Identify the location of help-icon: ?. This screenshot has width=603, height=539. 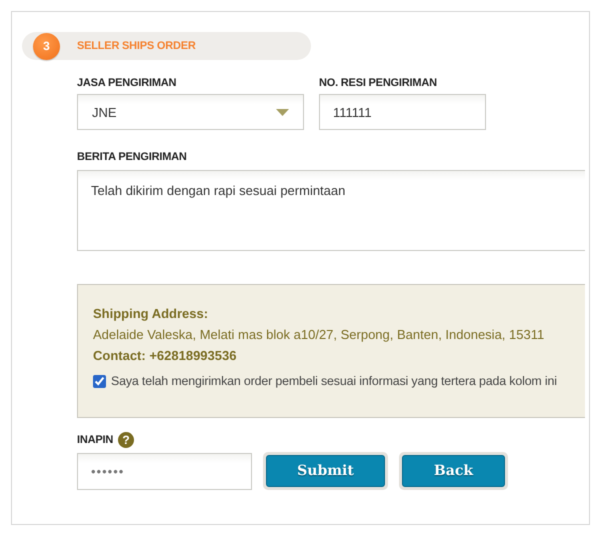
(126, 440).